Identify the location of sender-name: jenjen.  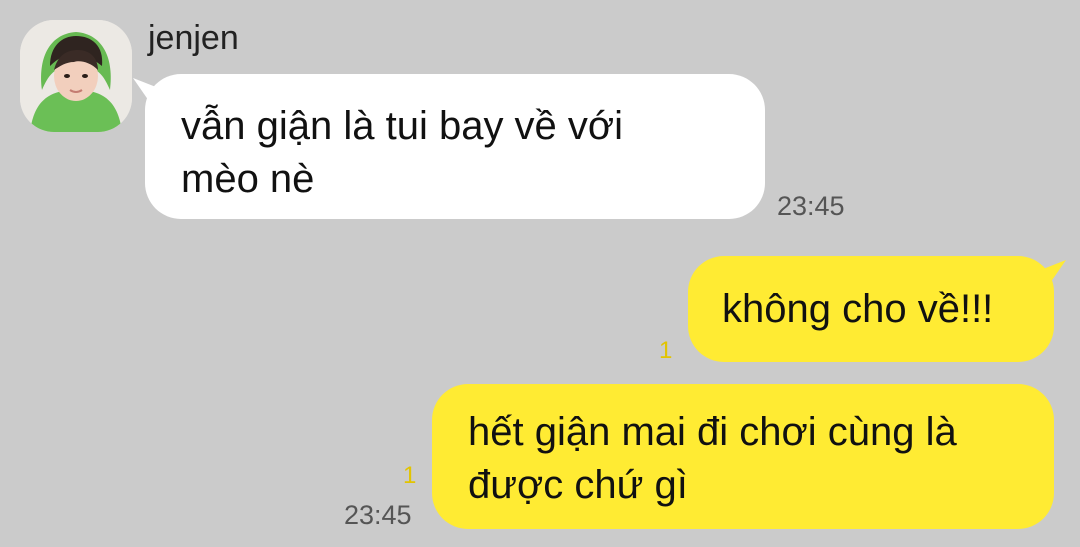
(193, 38).